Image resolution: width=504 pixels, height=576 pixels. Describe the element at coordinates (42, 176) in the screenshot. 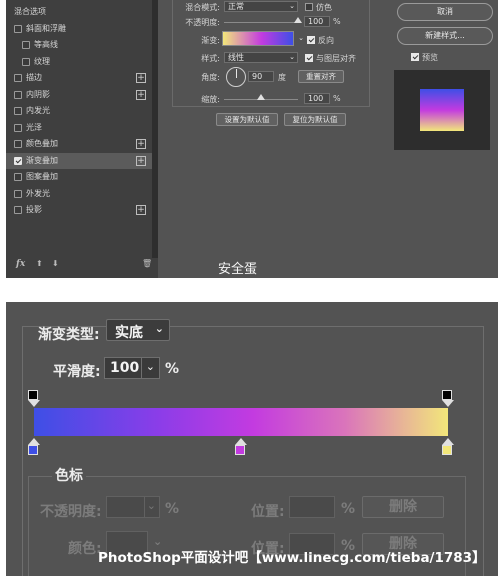

I see `effect-label: 图案叠加` at that location.